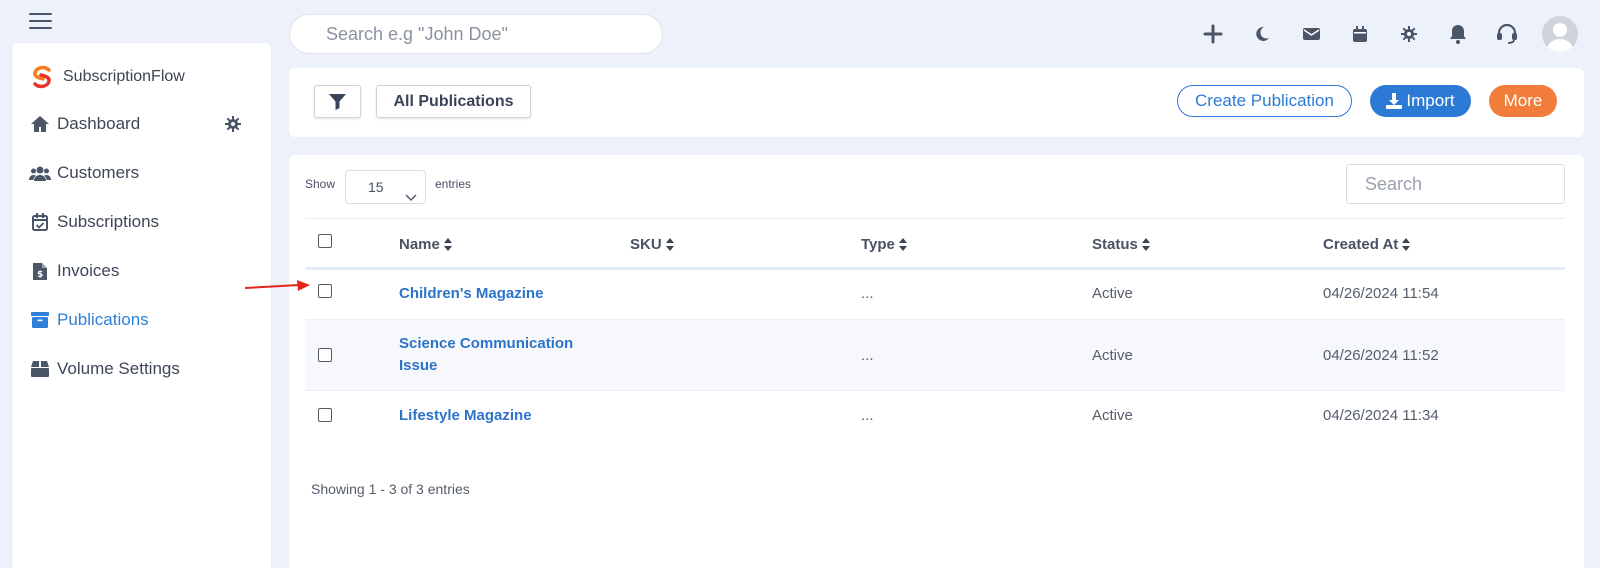  I want to click on dashboard-settings-gear-icon, so click(233, 124).